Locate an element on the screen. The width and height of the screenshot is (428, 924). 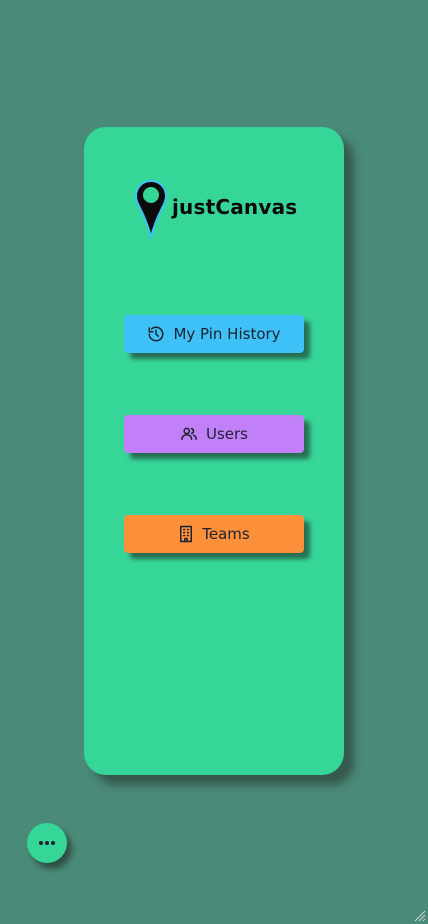
users-icon is located at coordinates (189, 434).